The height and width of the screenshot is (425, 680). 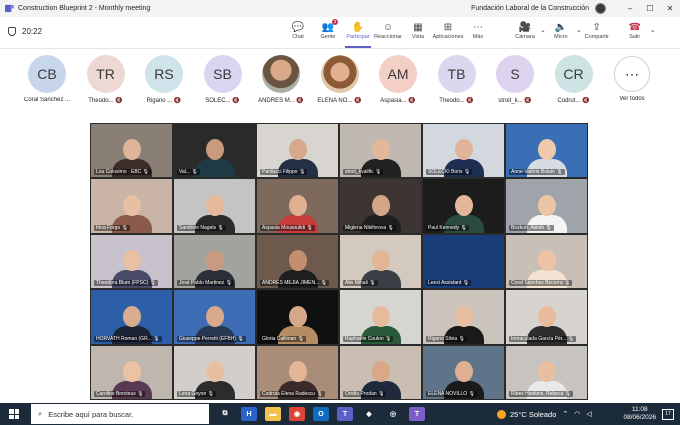 I want to click on video-tile: Ovidiu Prodan 🎙, so click(x=380, y=372).